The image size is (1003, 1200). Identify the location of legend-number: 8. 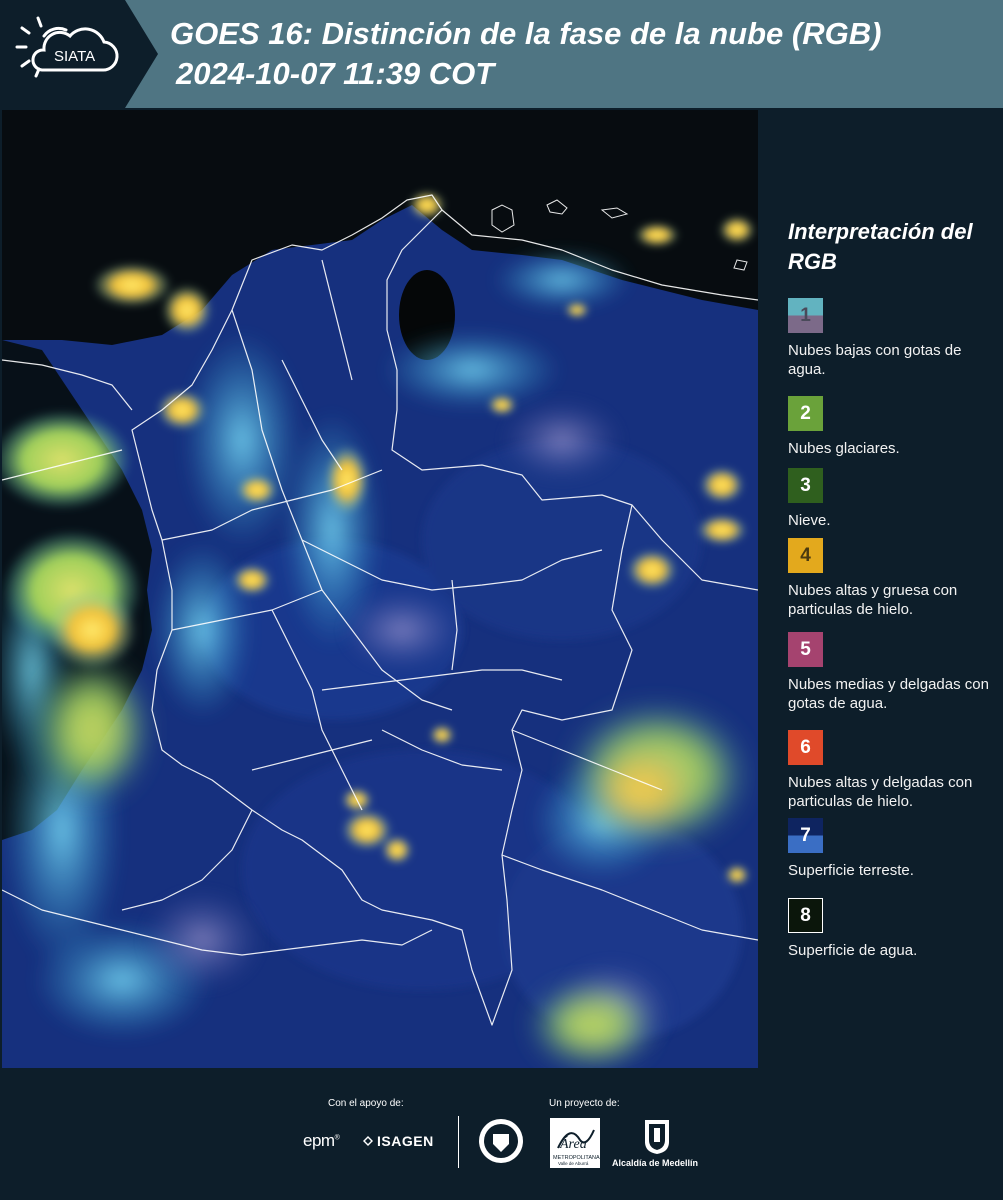
(805, 915).